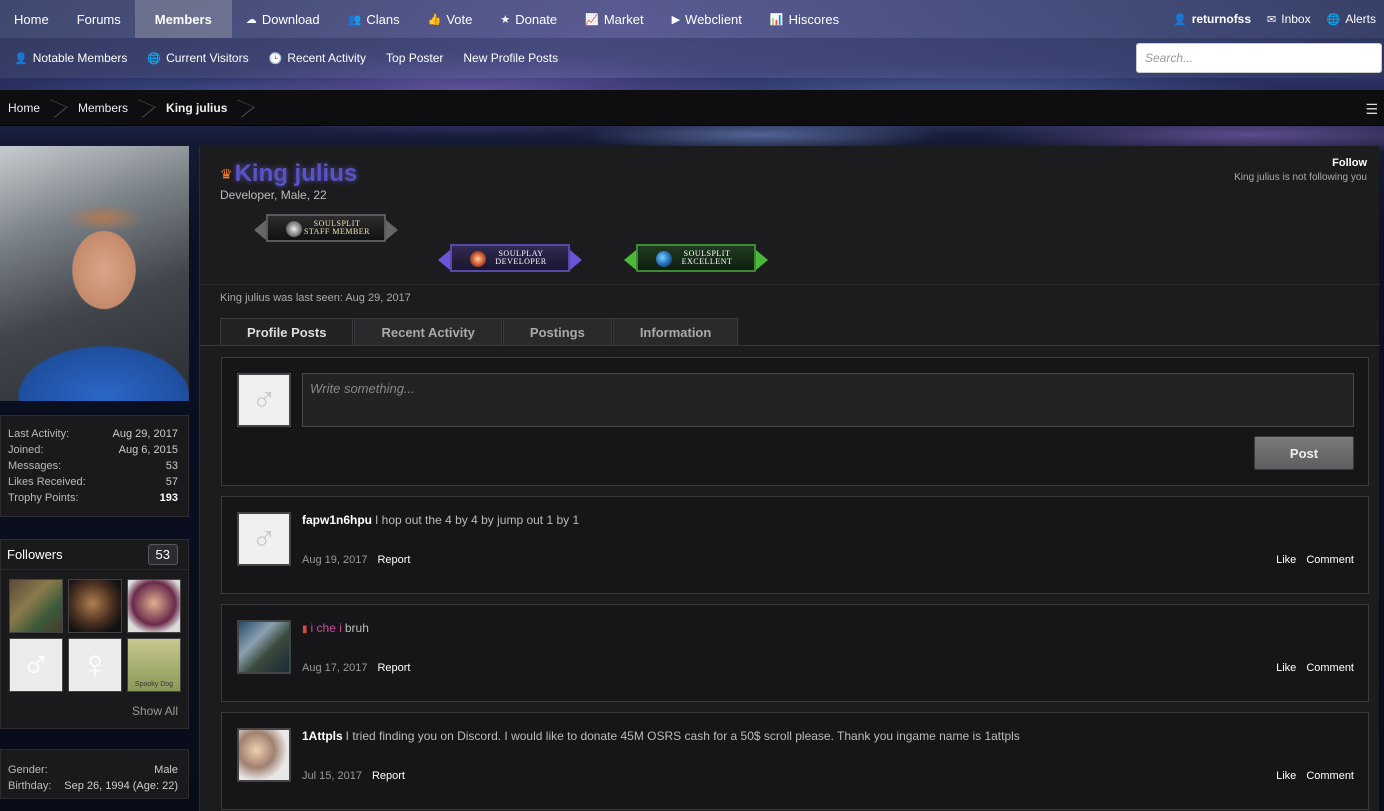  Describe the element at coordinates (322, 736) in the screenshot. I see `post-author: 1Attpls` at that location.